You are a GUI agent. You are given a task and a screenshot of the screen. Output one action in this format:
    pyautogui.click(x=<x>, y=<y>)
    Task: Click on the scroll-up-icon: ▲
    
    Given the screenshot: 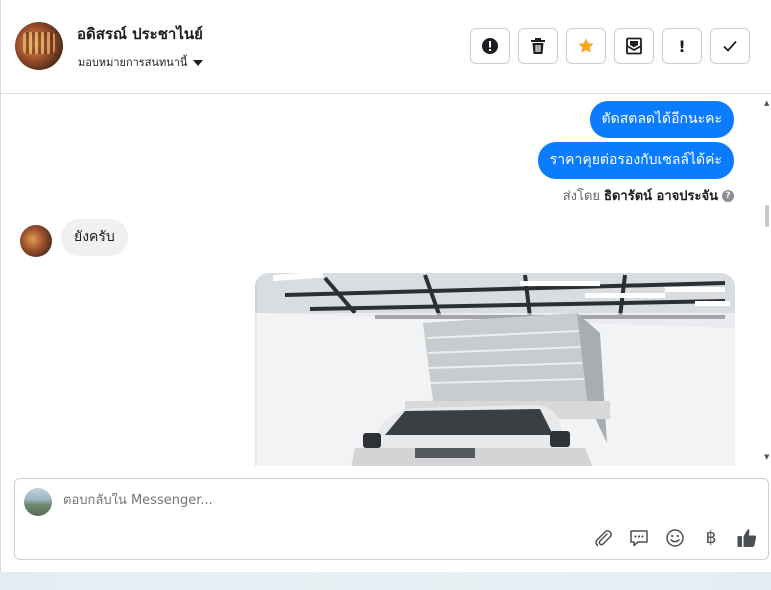 What is the action you would take?
    pyautogui.click(x=766, y=103)
    